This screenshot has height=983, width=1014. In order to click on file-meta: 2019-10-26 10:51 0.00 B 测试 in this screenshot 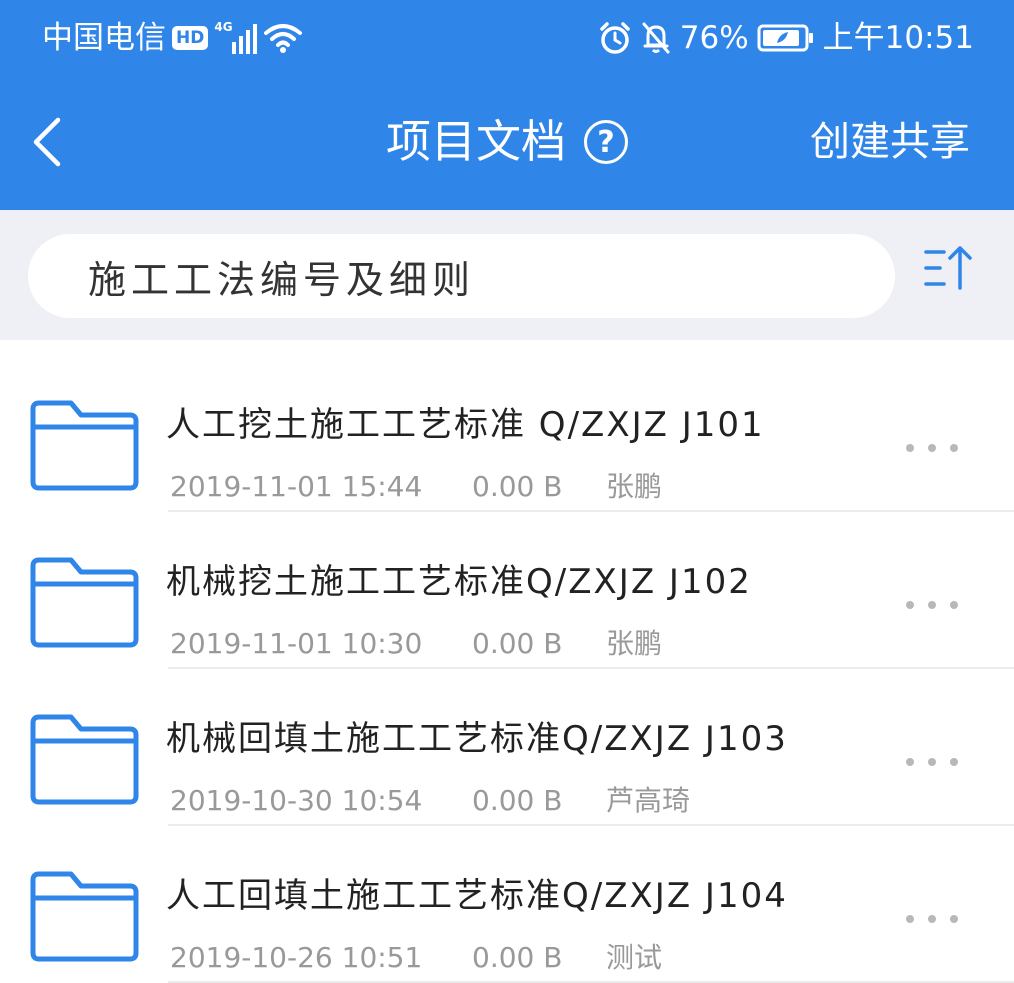, I will do `click(416, 956)`.